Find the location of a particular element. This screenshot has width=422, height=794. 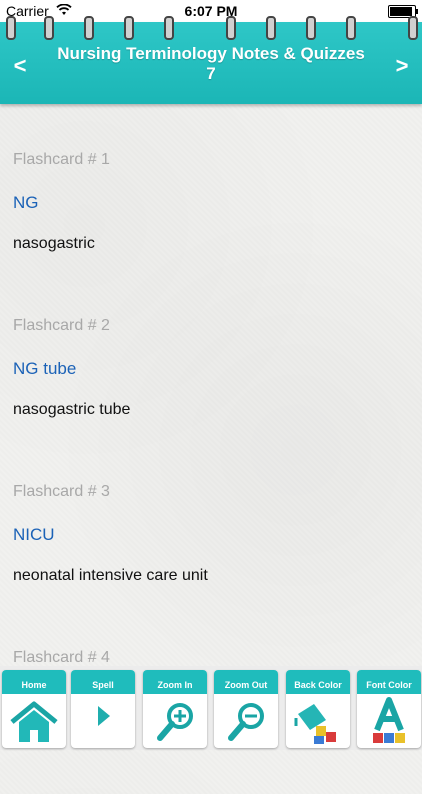

title-line-2: 7 is located at coordinates (211, 73).